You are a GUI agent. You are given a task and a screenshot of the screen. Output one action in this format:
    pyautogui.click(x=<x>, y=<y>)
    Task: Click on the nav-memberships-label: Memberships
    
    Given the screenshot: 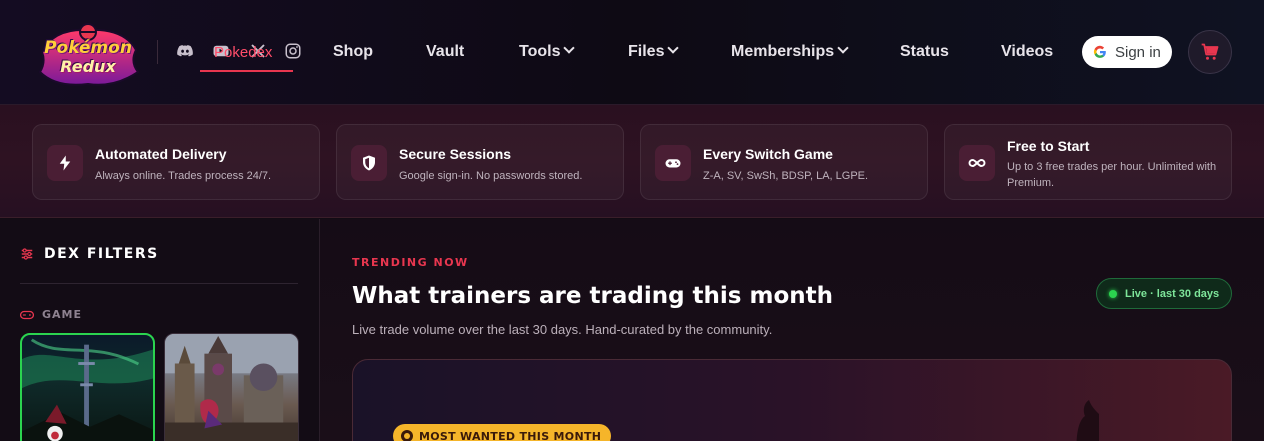 What is the action you would take?
    pyautogui.click(x=783, y=51)
    